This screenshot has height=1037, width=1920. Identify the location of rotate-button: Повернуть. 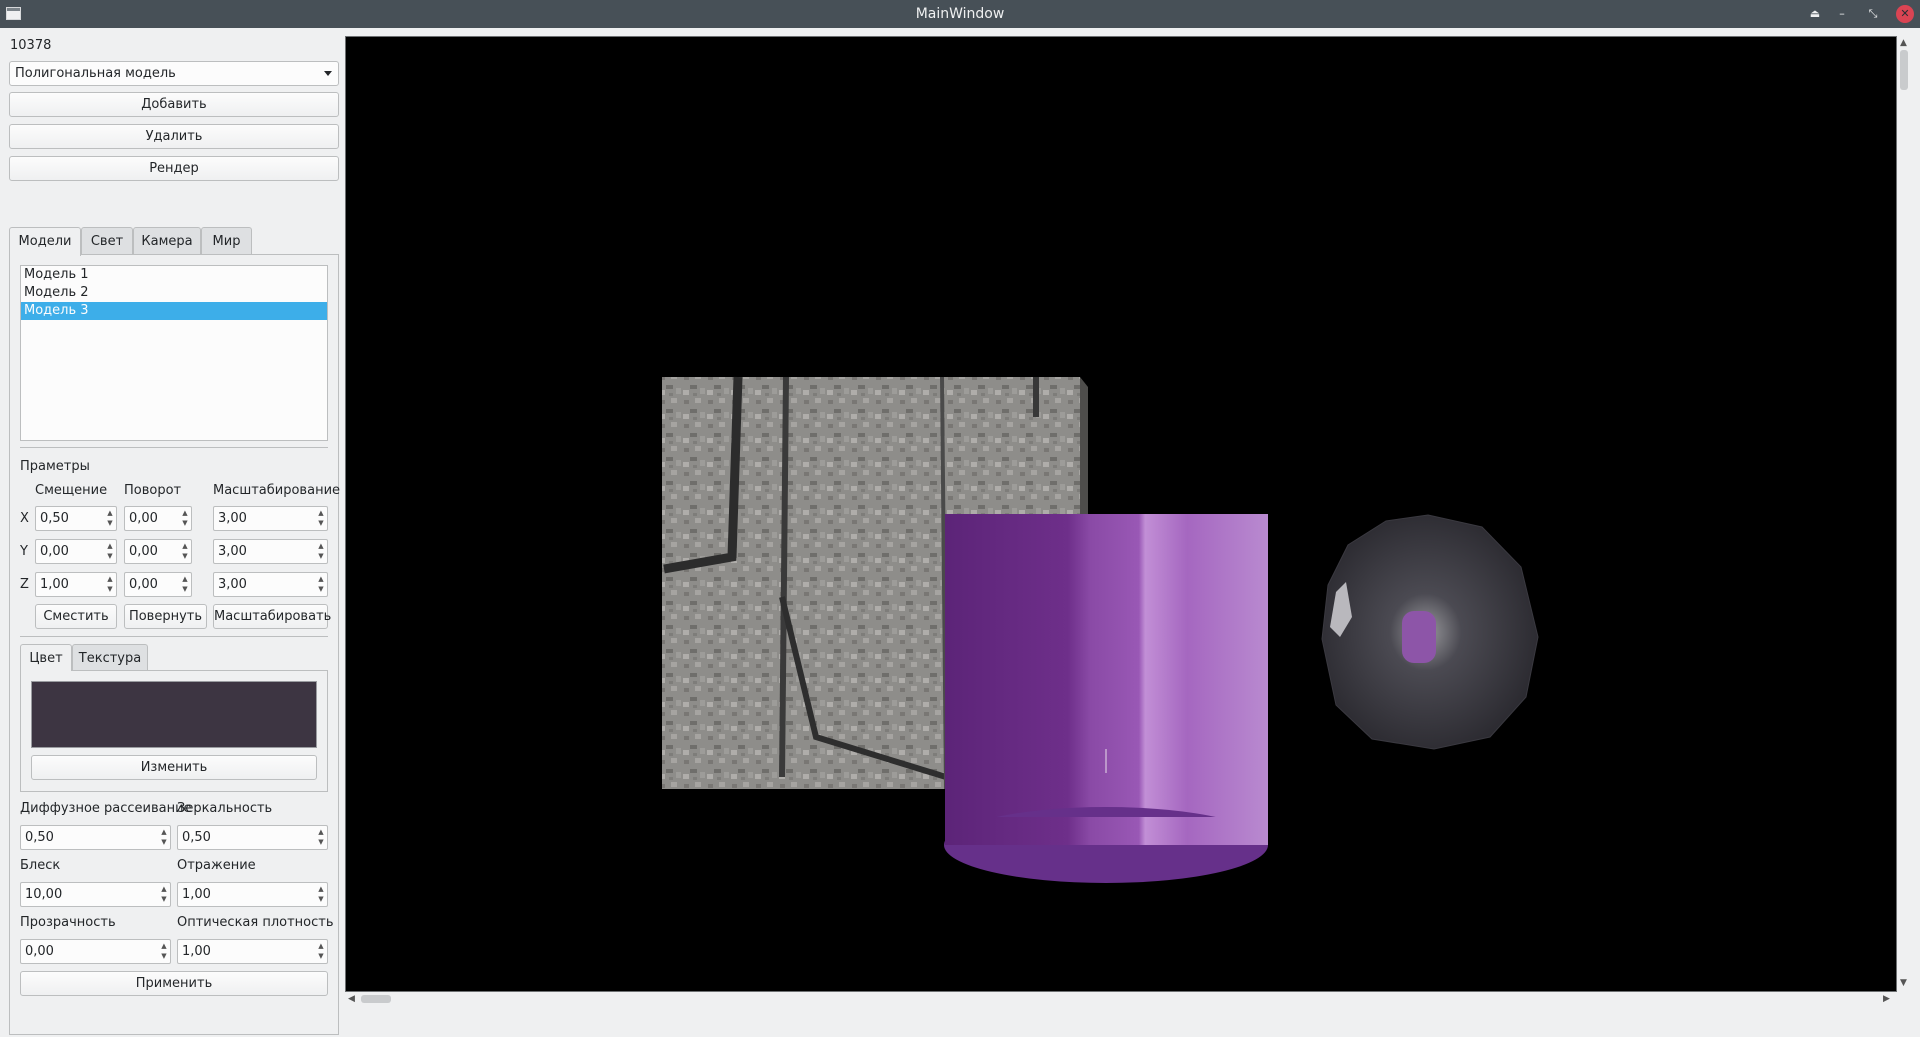
(165, 616).